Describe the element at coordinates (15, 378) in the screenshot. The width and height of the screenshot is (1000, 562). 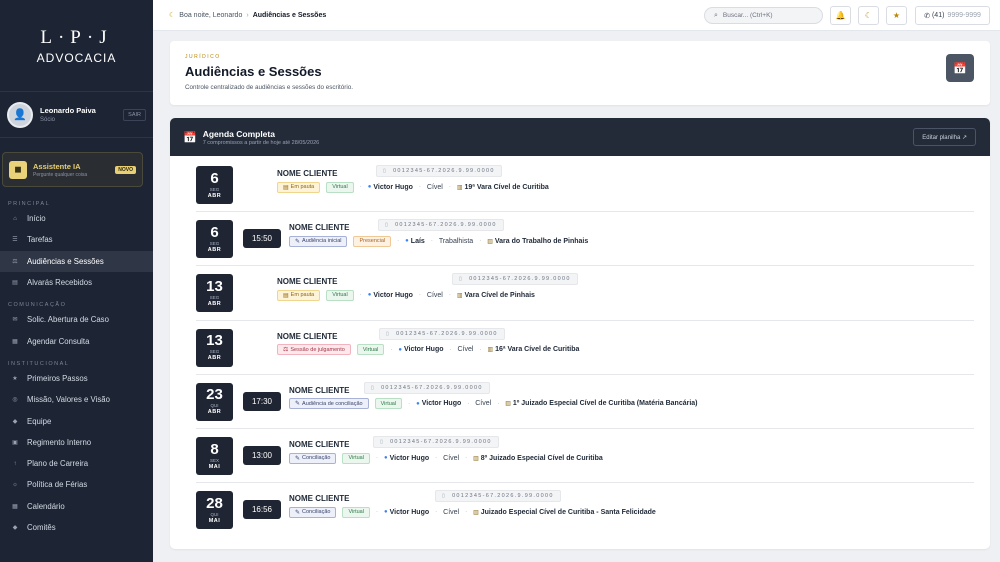
I see `star-icon: ★` at that location.